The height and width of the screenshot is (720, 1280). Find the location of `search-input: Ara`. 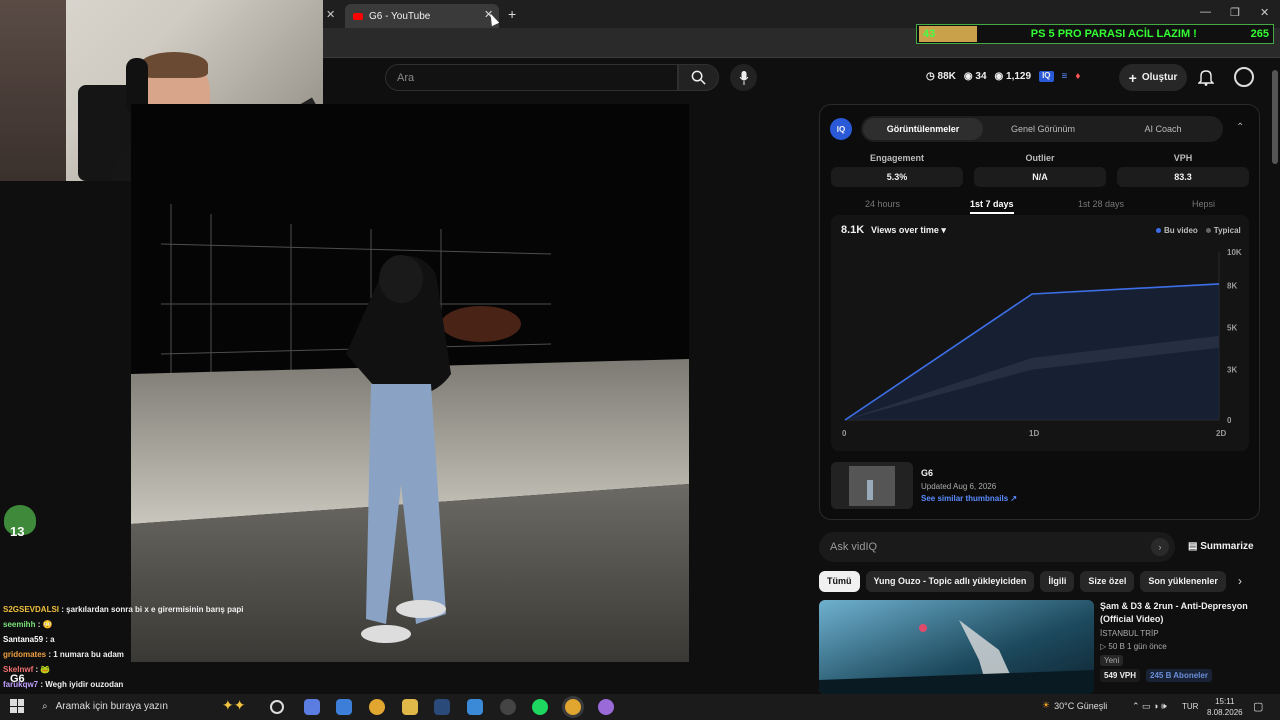

search-input: Ara is located at coordinates (531, 77).